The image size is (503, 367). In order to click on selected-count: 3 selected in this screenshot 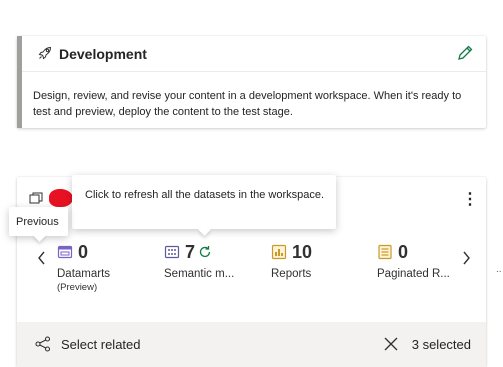, I will do `click(441, 344)`.